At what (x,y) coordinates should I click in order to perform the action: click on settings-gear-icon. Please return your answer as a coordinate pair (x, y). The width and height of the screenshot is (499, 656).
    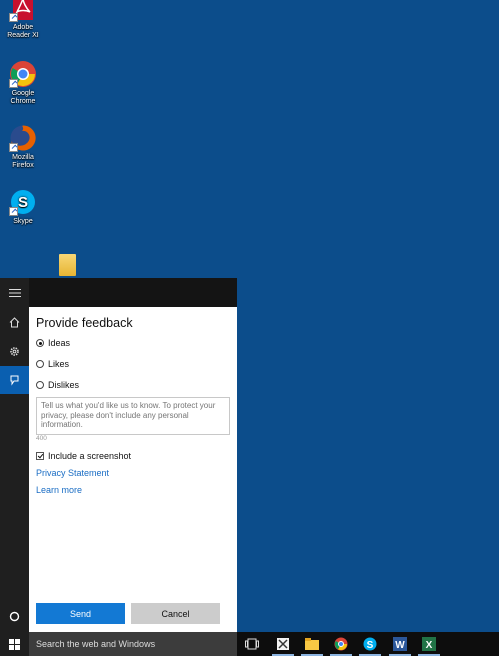
    Looking at the image, I should click on (14, 351).